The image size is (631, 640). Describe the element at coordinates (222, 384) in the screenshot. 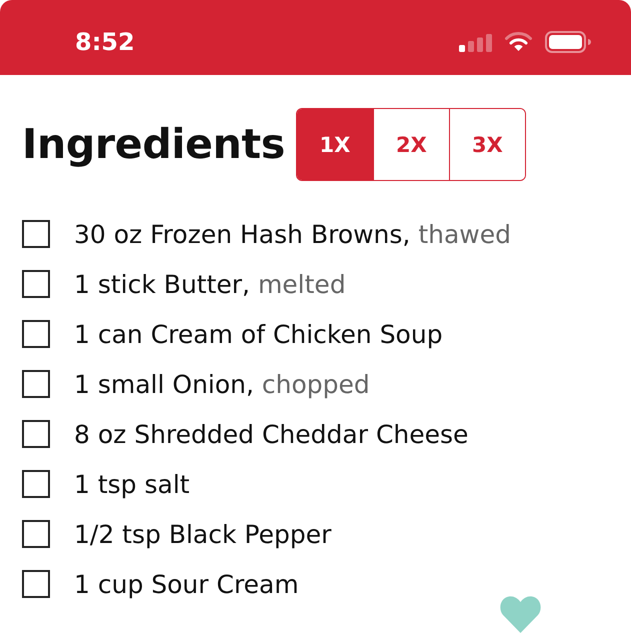

I see `ingredient-text: 1 small Onion, chopped` at that location.